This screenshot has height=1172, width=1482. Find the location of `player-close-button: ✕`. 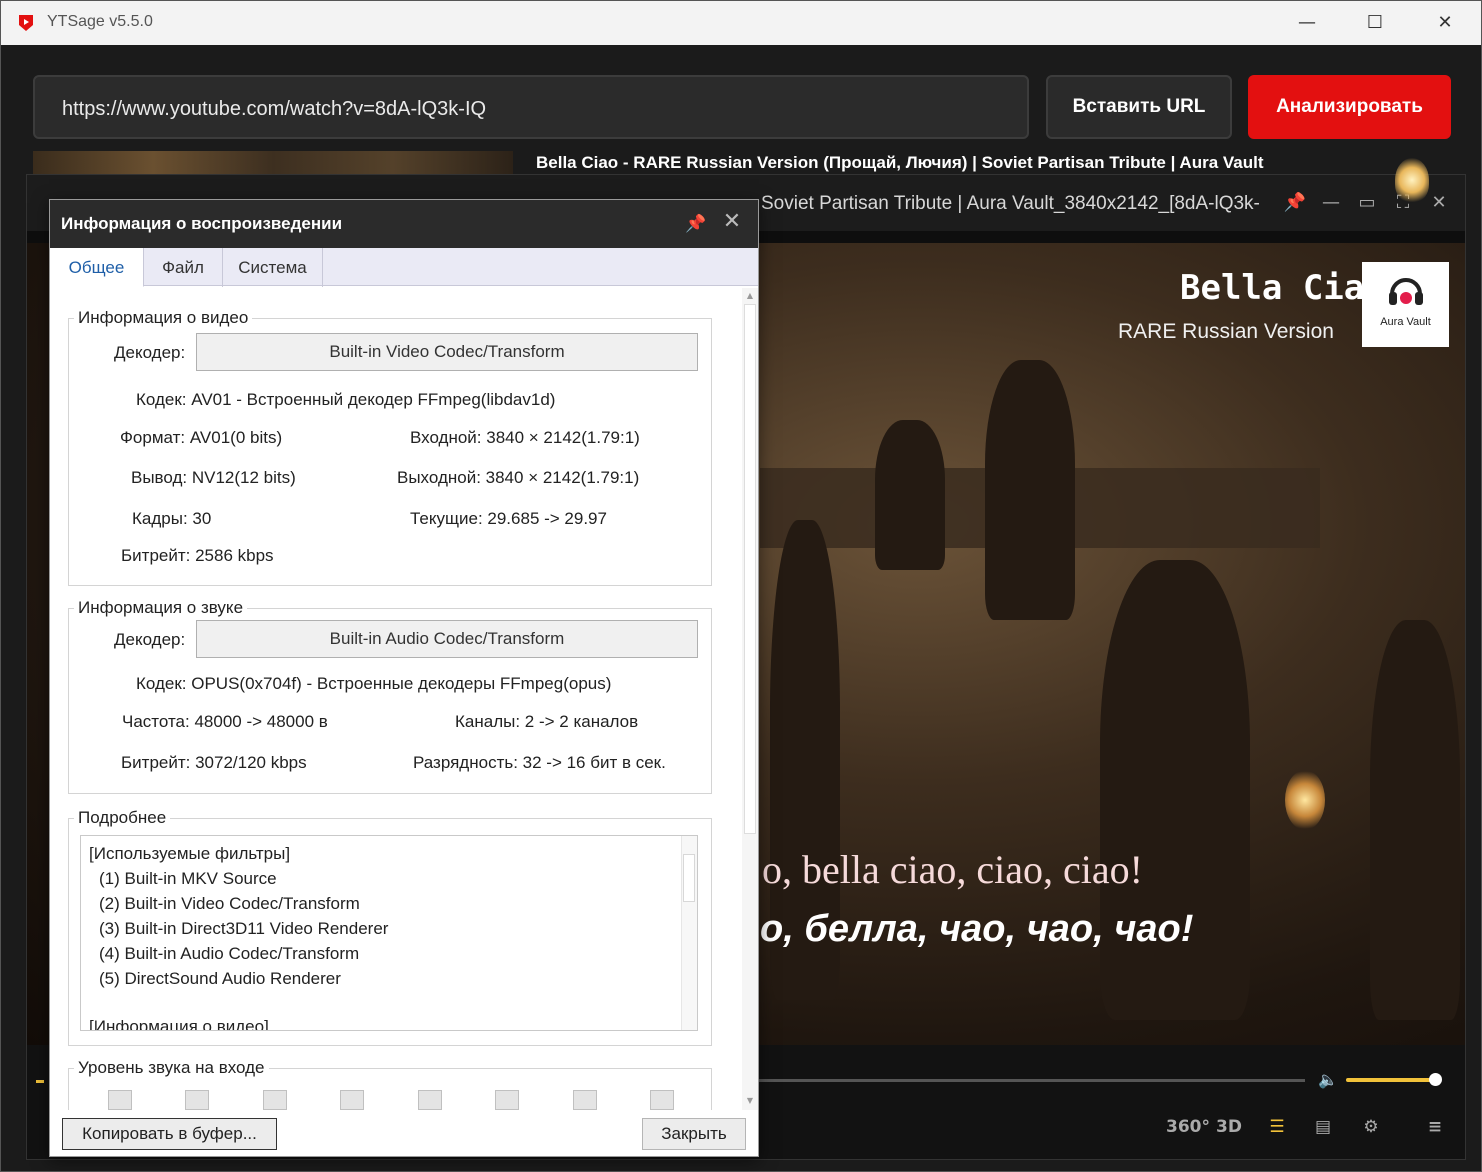

player-close-button: ✕ is located at coordinates (1439, 203).